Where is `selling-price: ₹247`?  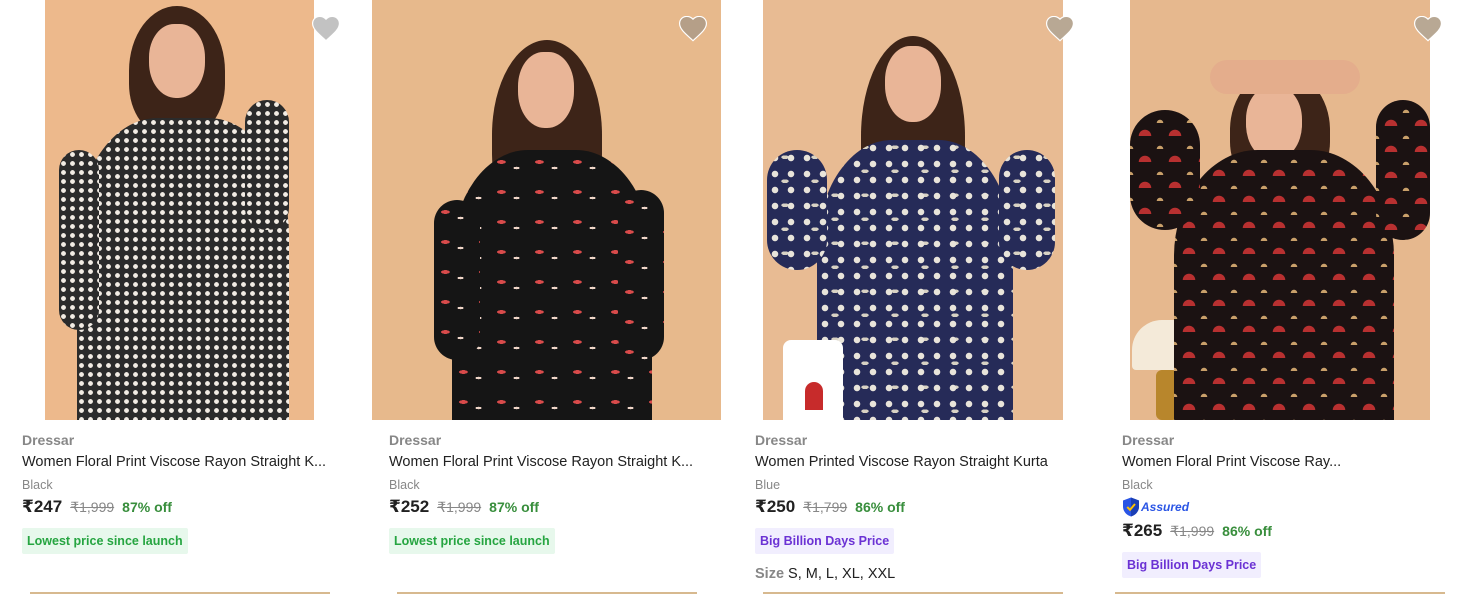
selling-price: ₹247 is located at coordinates (42, 506).